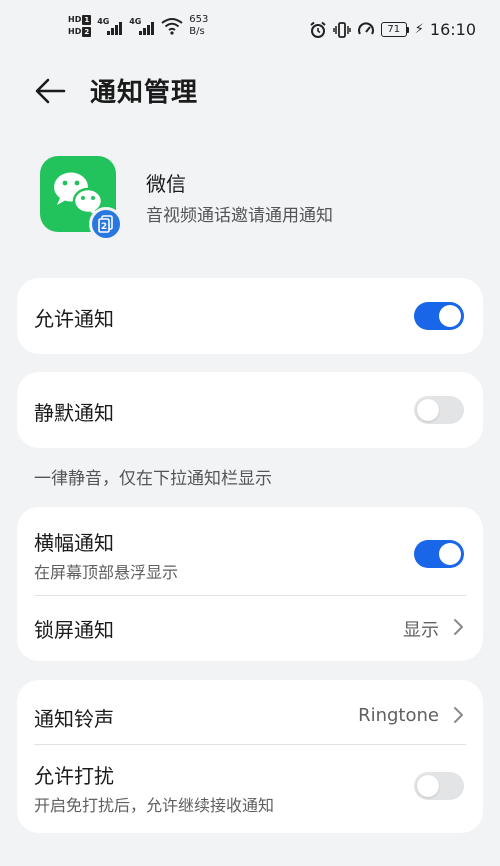 This screenshot has width=500, height=866. I want to click on notification-ringtone-label: 通知铃声, so click(74, 719).